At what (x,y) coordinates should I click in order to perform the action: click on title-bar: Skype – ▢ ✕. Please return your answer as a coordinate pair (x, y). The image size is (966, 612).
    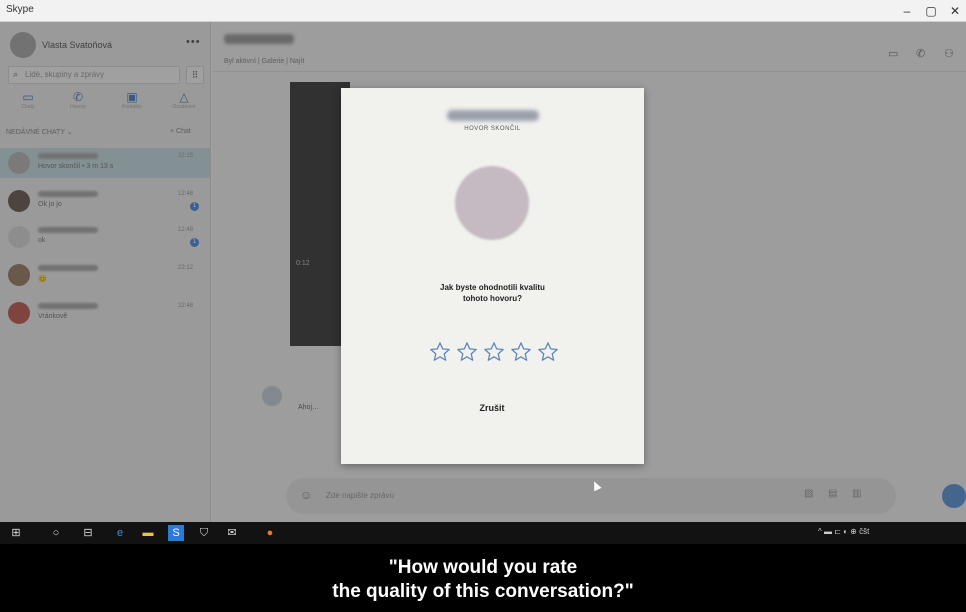
    Looking at the image, I should click on (483, 11).